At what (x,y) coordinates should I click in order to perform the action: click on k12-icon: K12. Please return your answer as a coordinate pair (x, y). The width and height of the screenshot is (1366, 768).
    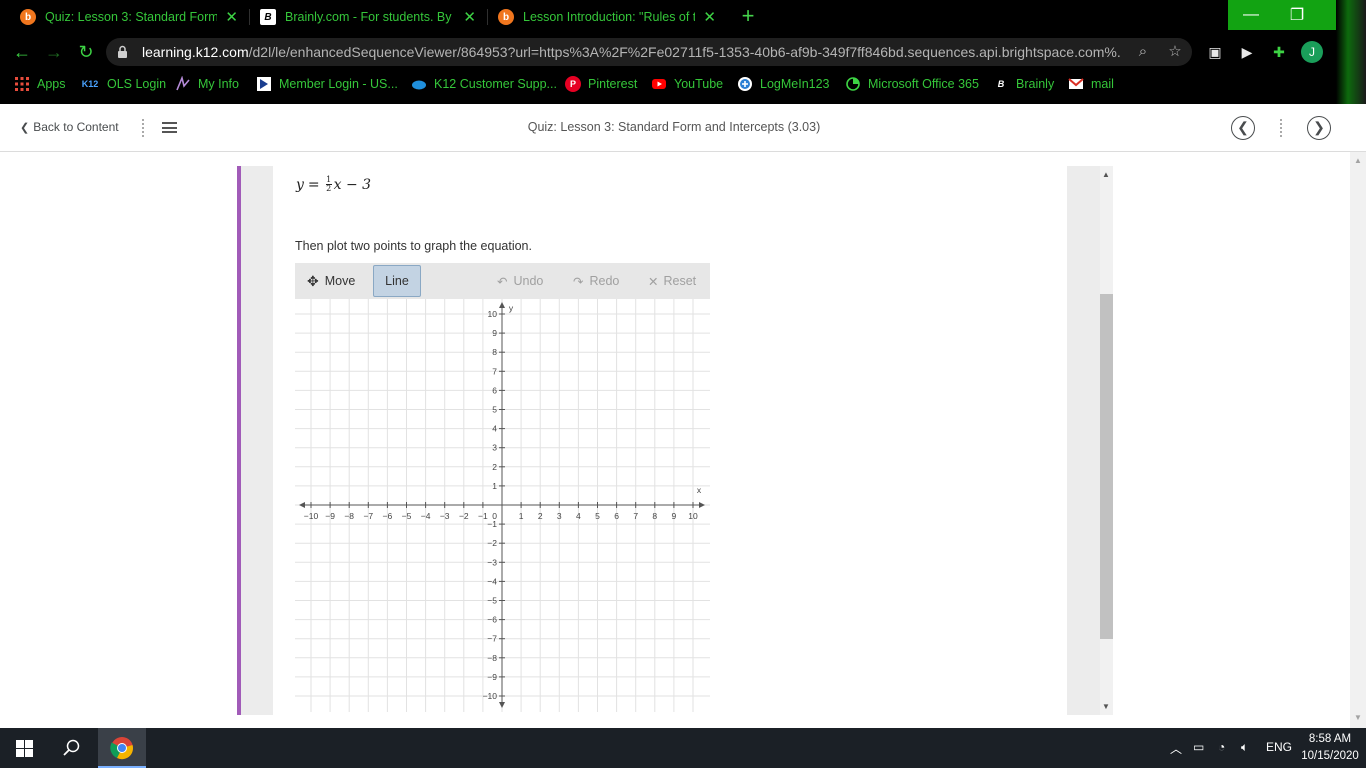
    Looking at the image, I should click on (90, 84).